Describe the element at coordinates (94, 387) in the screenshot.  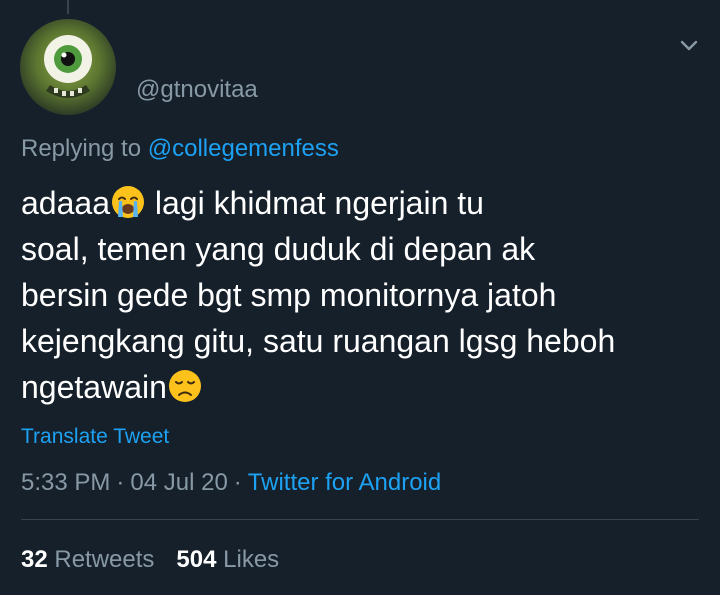
I see `tweet-text-segment: ngetawain` at that location.